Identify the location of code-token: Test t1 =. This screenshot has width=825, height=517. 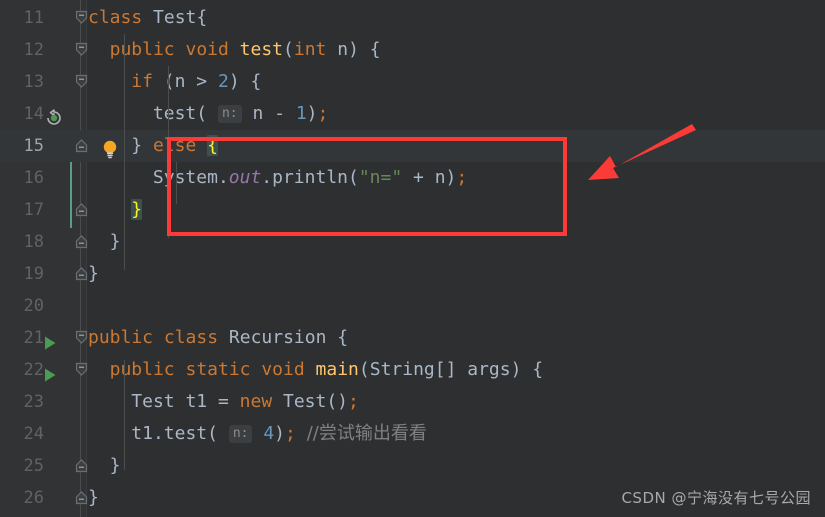
(185, 401).